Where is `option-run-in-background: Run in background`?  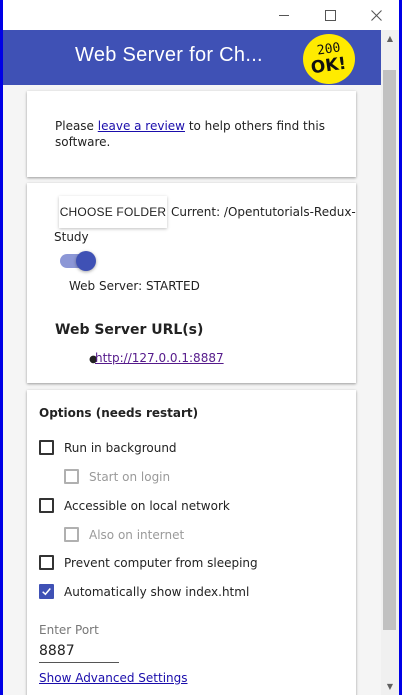 option-run-in-background: Run in background is located at coordinates (108, 447).